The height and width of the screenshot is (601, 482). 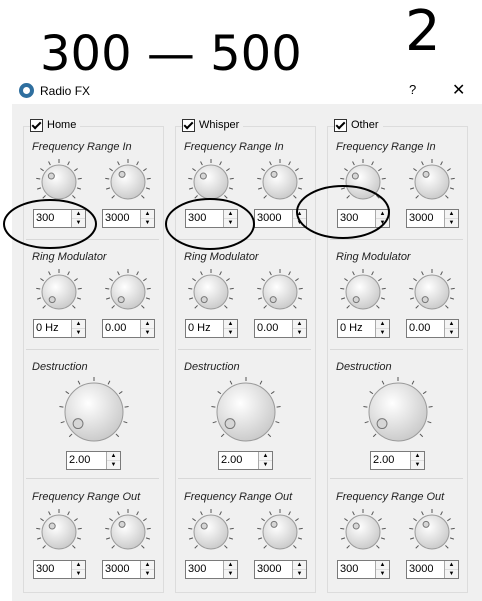 What do you see at coordinates (458, 90) in the screenshot?
I see `close-button: ✕` at bounding box center [458, 90].